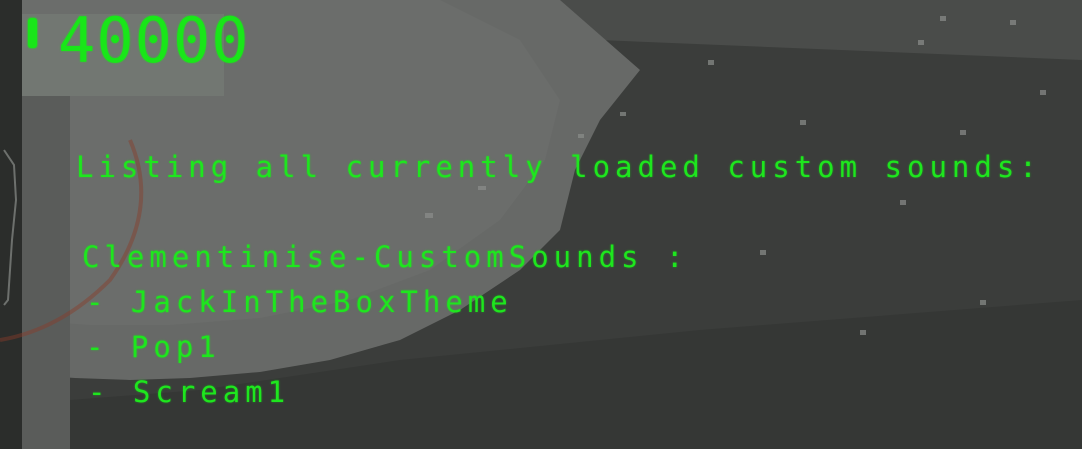 This screenshot has width=1082, height=449. I want to click on left-panel, so click(46, 272).